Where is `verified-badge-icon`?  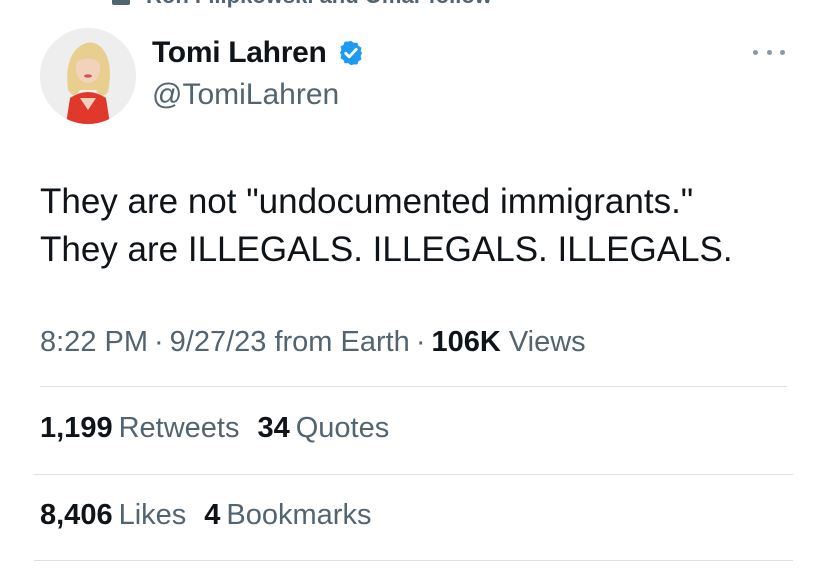 verified-badge-icon is located at coordinates (350, 53).